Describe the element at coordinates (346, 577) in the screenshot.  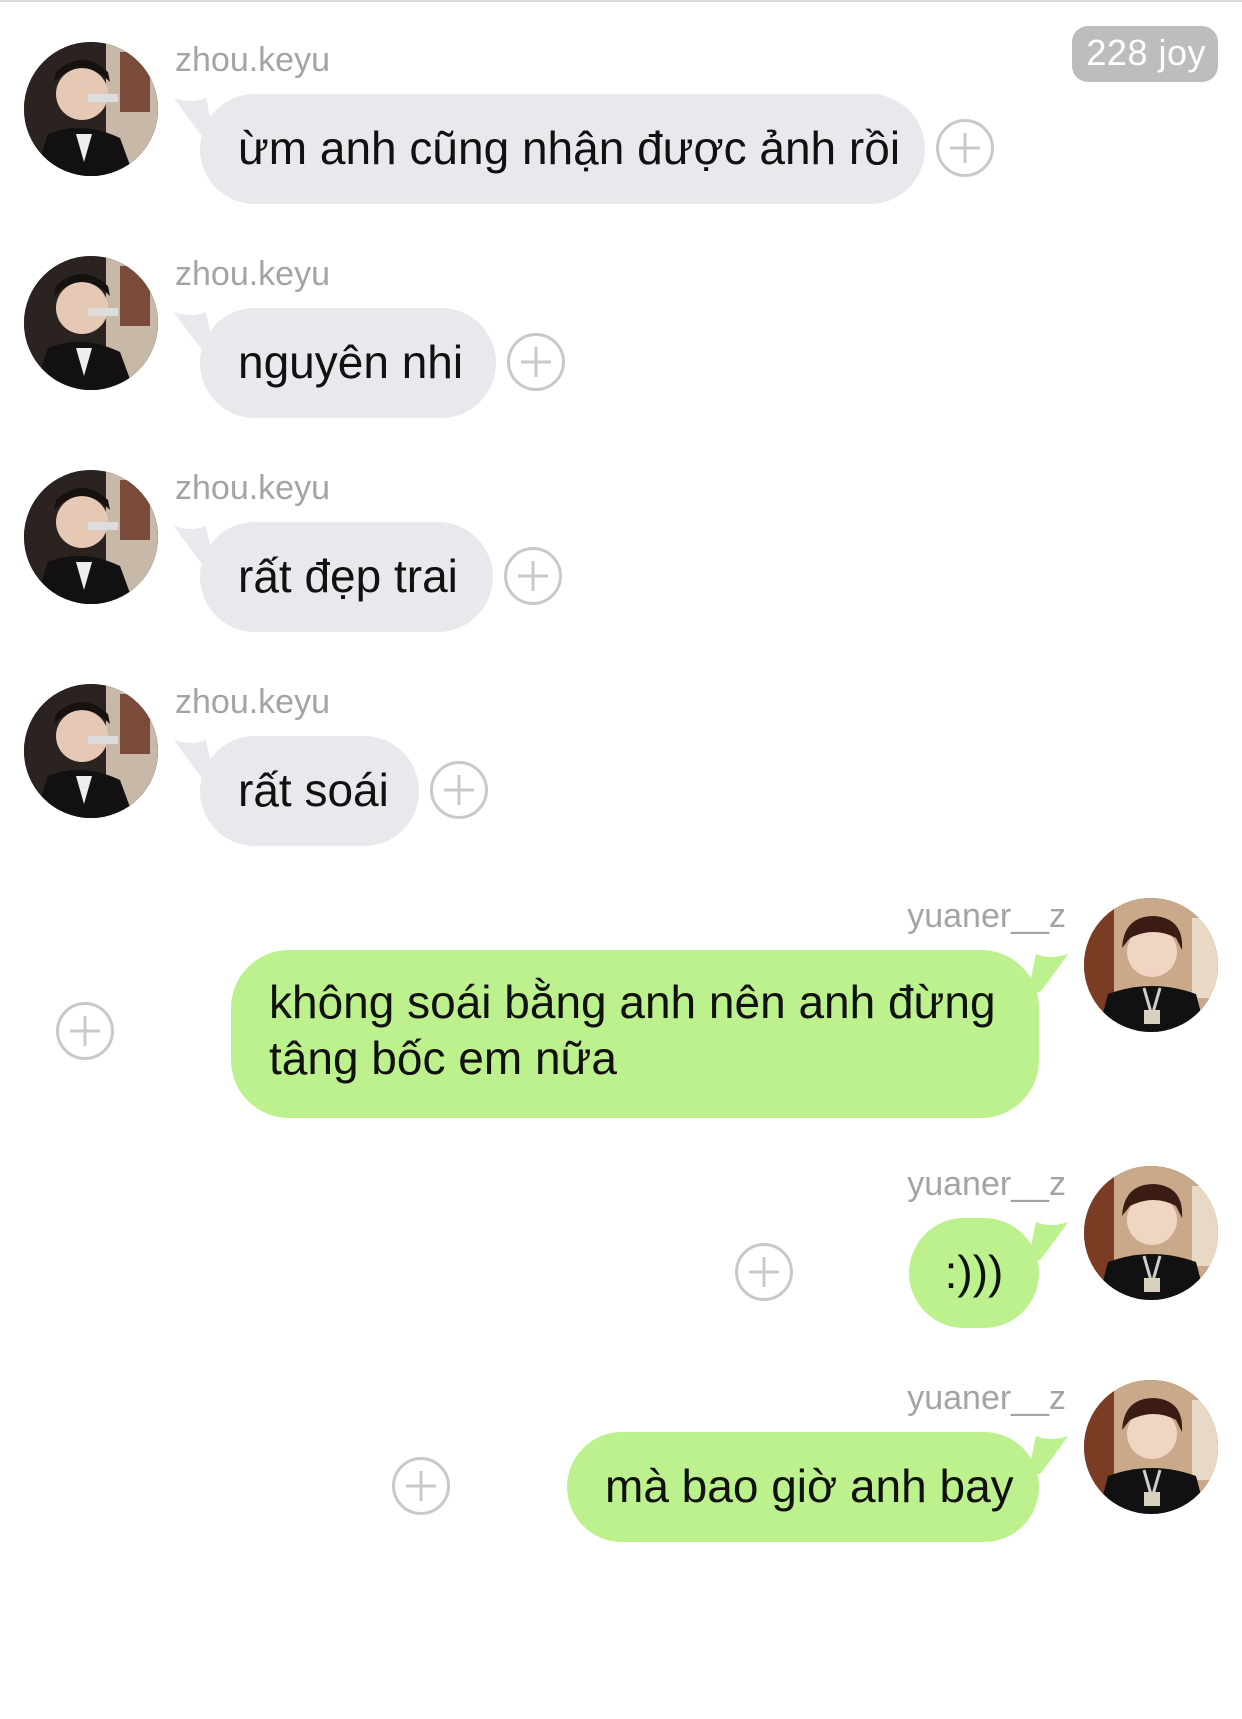
I see `message-bubble: rất đẹp trai` at that location.